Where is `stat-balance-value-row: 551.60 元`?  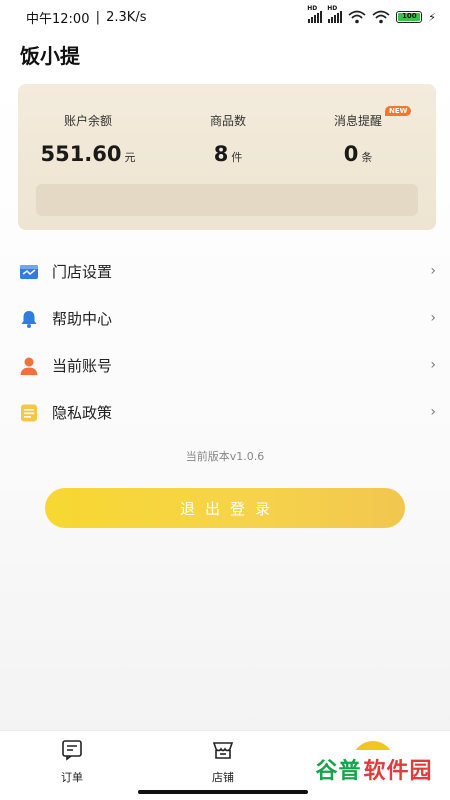 stat-balance-value-row: 551.60 元 is located at coordinates (88, 154).